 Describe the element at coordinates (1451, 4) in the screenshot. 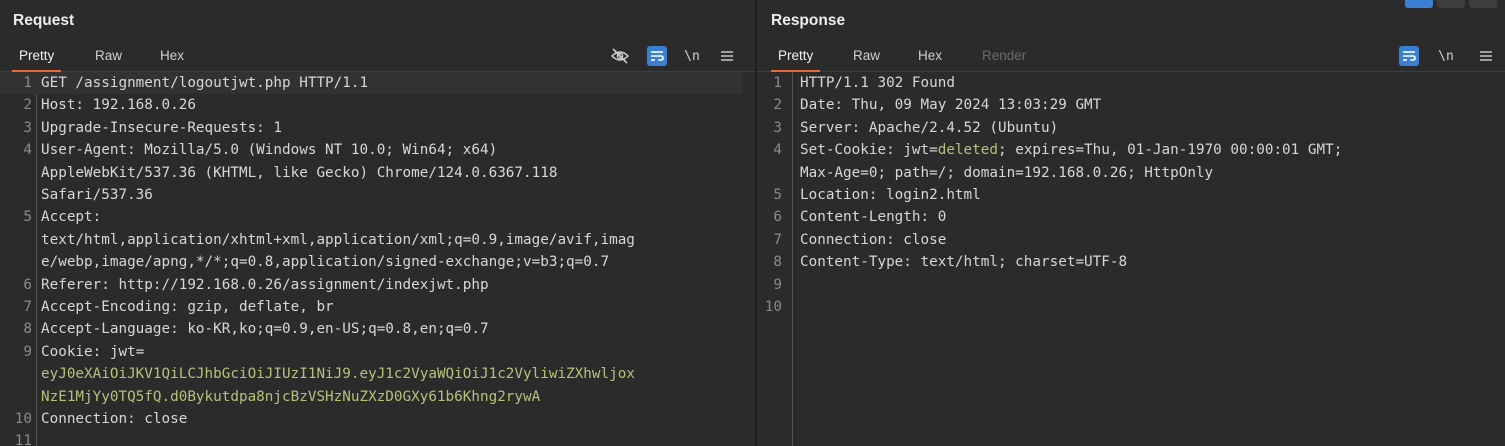

I see `layout-stacked-icon` at that location.